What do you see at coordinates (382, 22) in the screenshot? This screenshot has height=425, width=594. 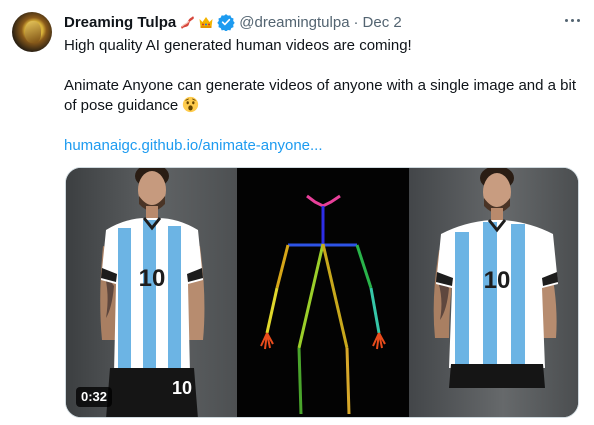 I see `tweet-date: Dec 2` at bounding box center [382, 22].